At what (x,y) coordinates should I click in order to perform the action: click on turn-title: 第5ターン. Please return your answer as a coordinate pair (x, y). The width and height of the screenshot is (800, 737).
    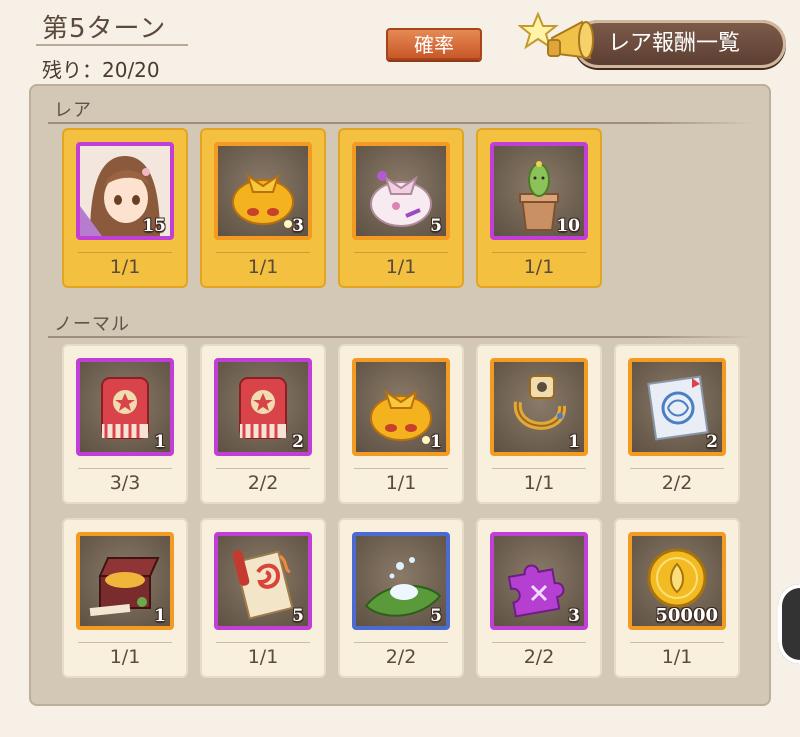
    Looking at the image, I should click on (104, 29).